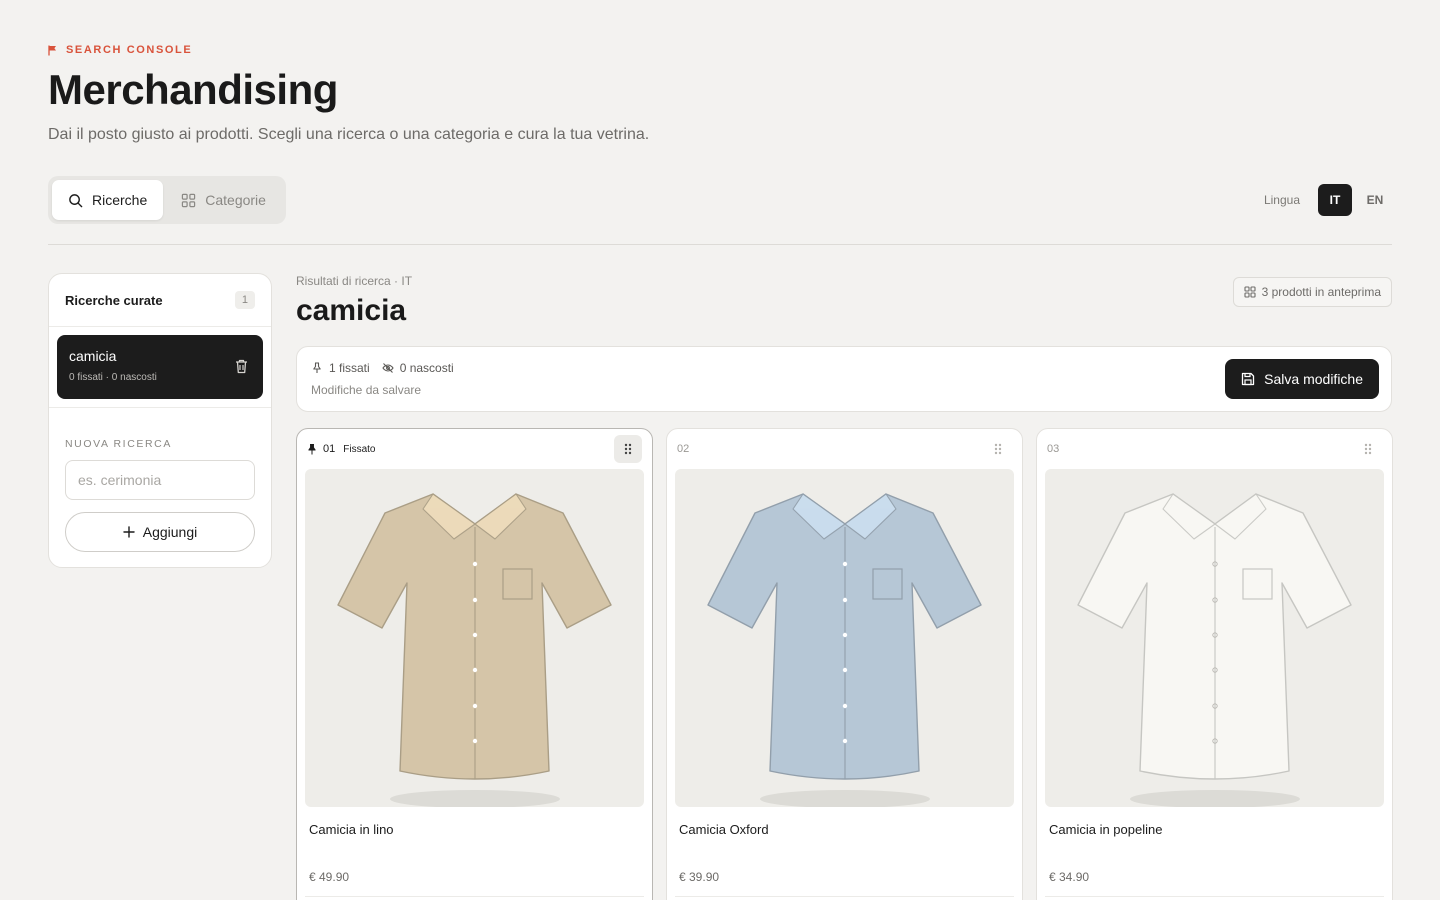  Describe the element at coordinates (241, 366) in the screenshot. I see `trash-icon` at that location.